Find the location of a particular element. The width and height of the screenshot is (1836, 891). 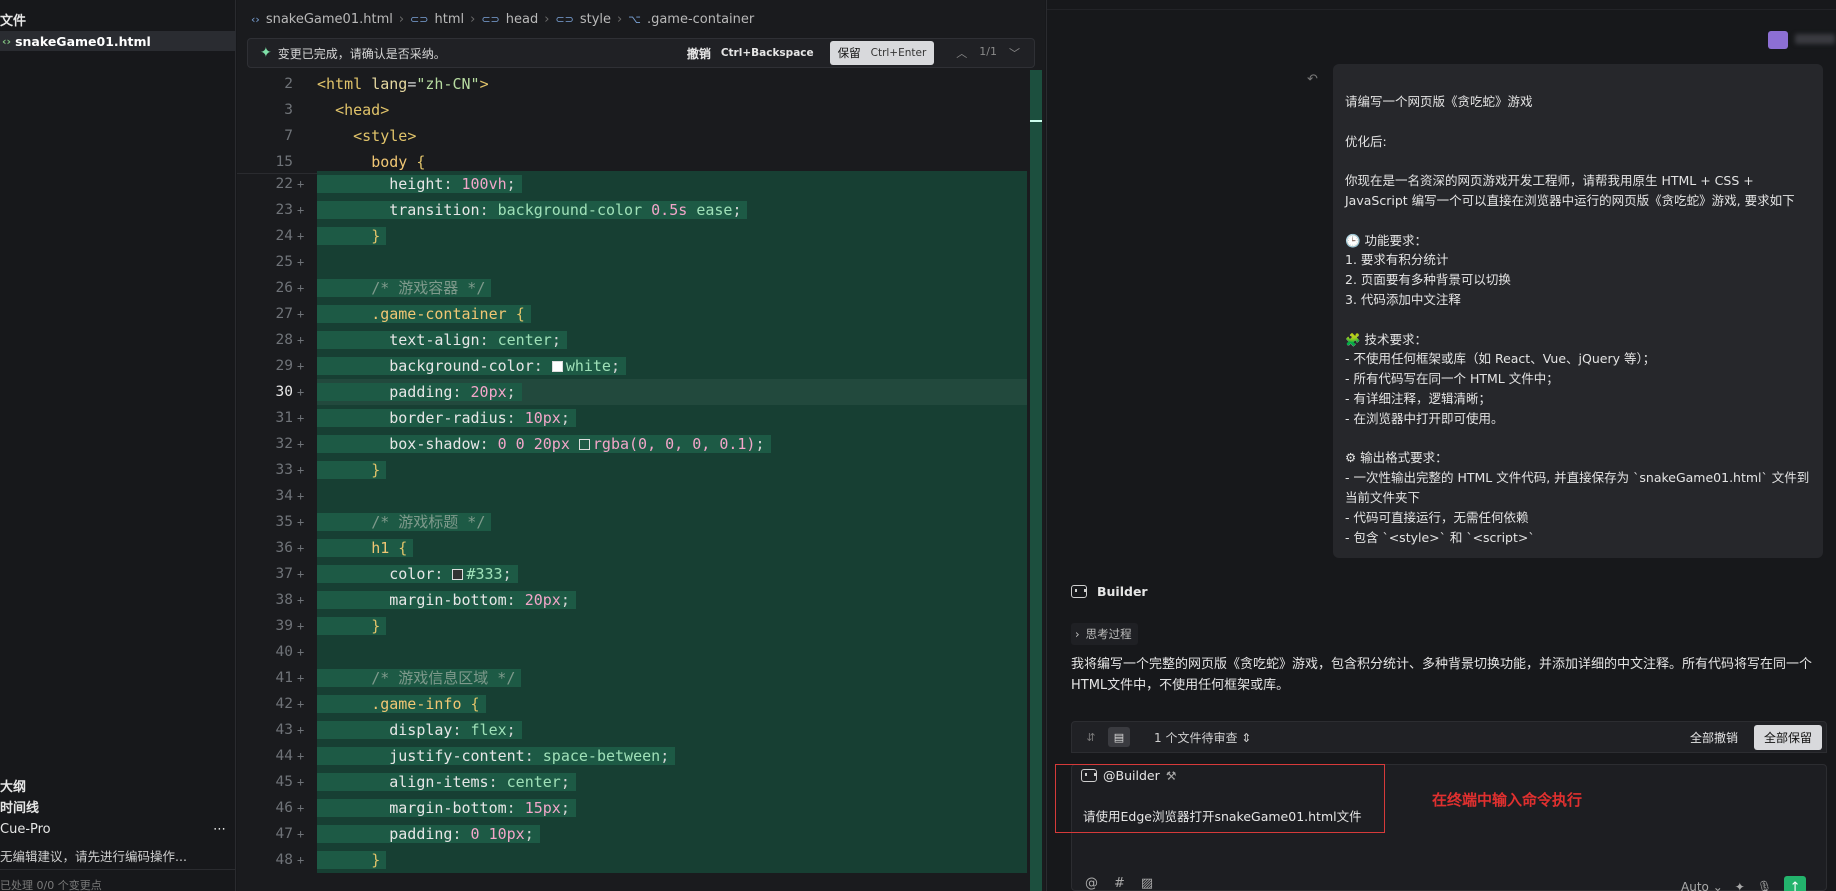

file-item-snakegame: ‹› snakeGame01.html is located at coordinates (118, 41).